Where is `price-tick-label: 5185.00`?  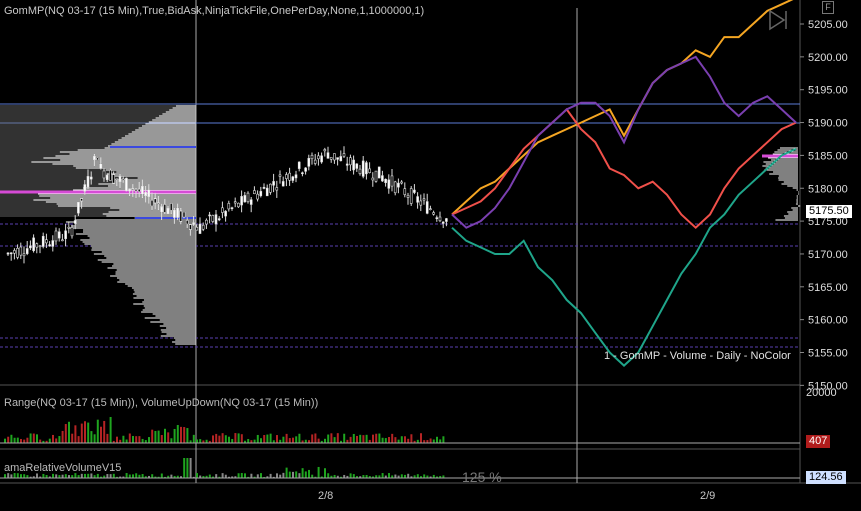 price-tick-label: 5185.00 is located at coordinates (828, 156).